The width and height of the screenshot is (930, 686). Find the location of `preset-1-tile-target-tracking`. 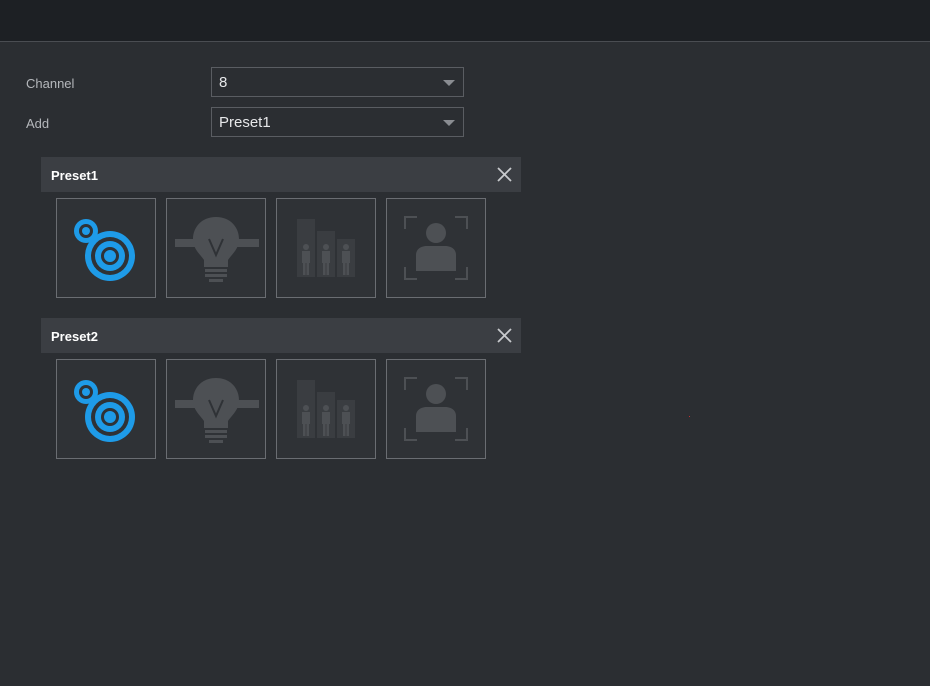

preset-1-tile-target-tracking is located at coordinates (106, 248).